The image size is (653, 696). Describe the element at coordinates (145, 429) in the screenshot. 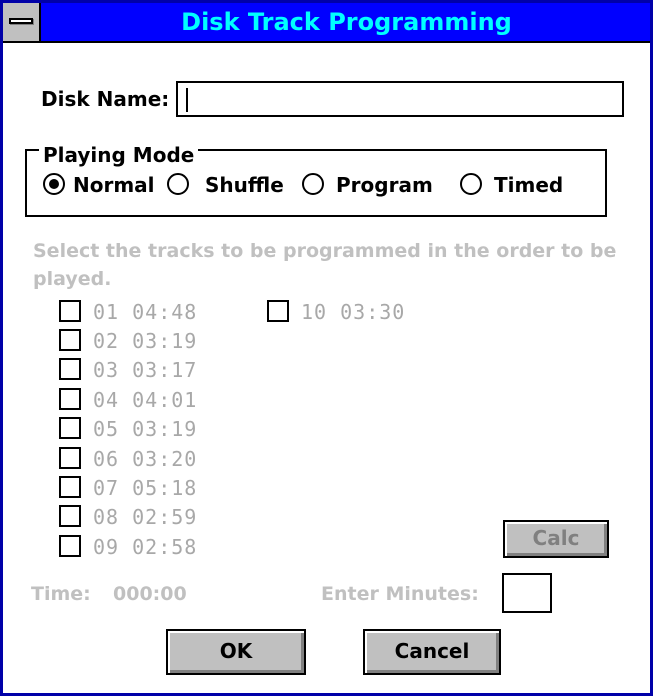

I see `track-label-05: 05 03:19` at that location.